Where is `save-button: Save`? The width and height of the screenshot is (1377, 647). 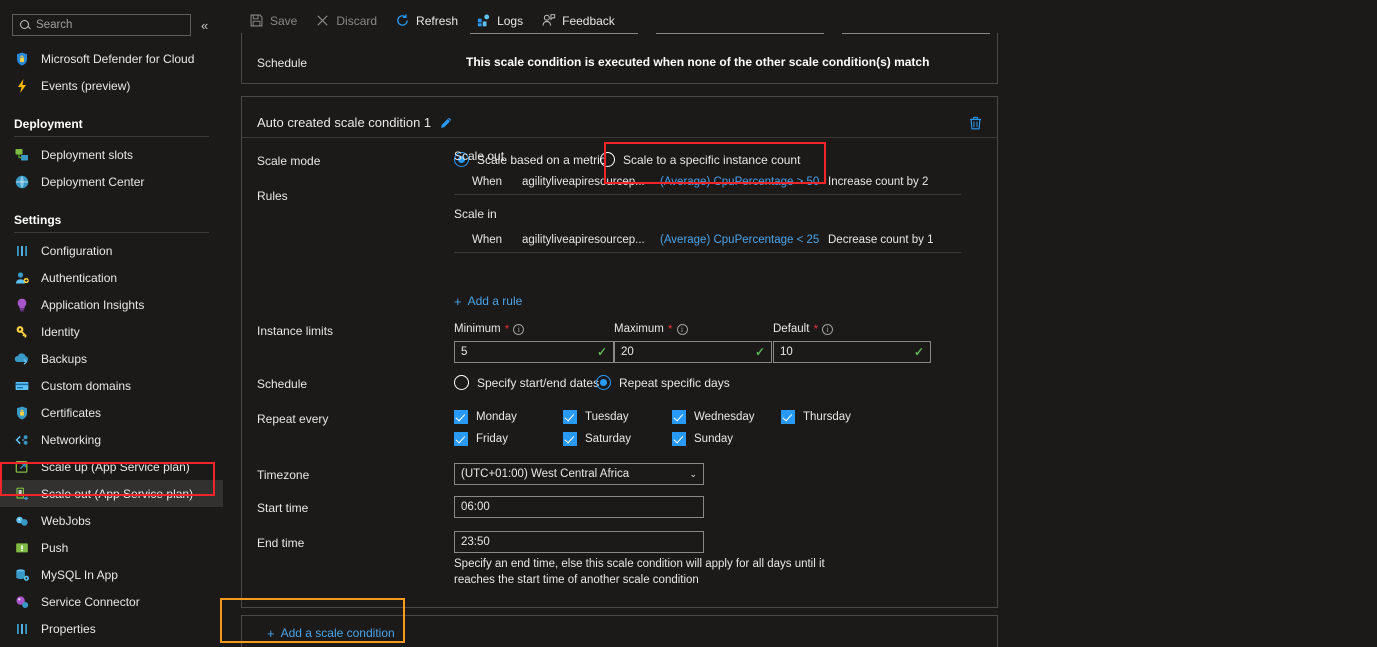 save-button: Save is located at coordinates (274, 20).